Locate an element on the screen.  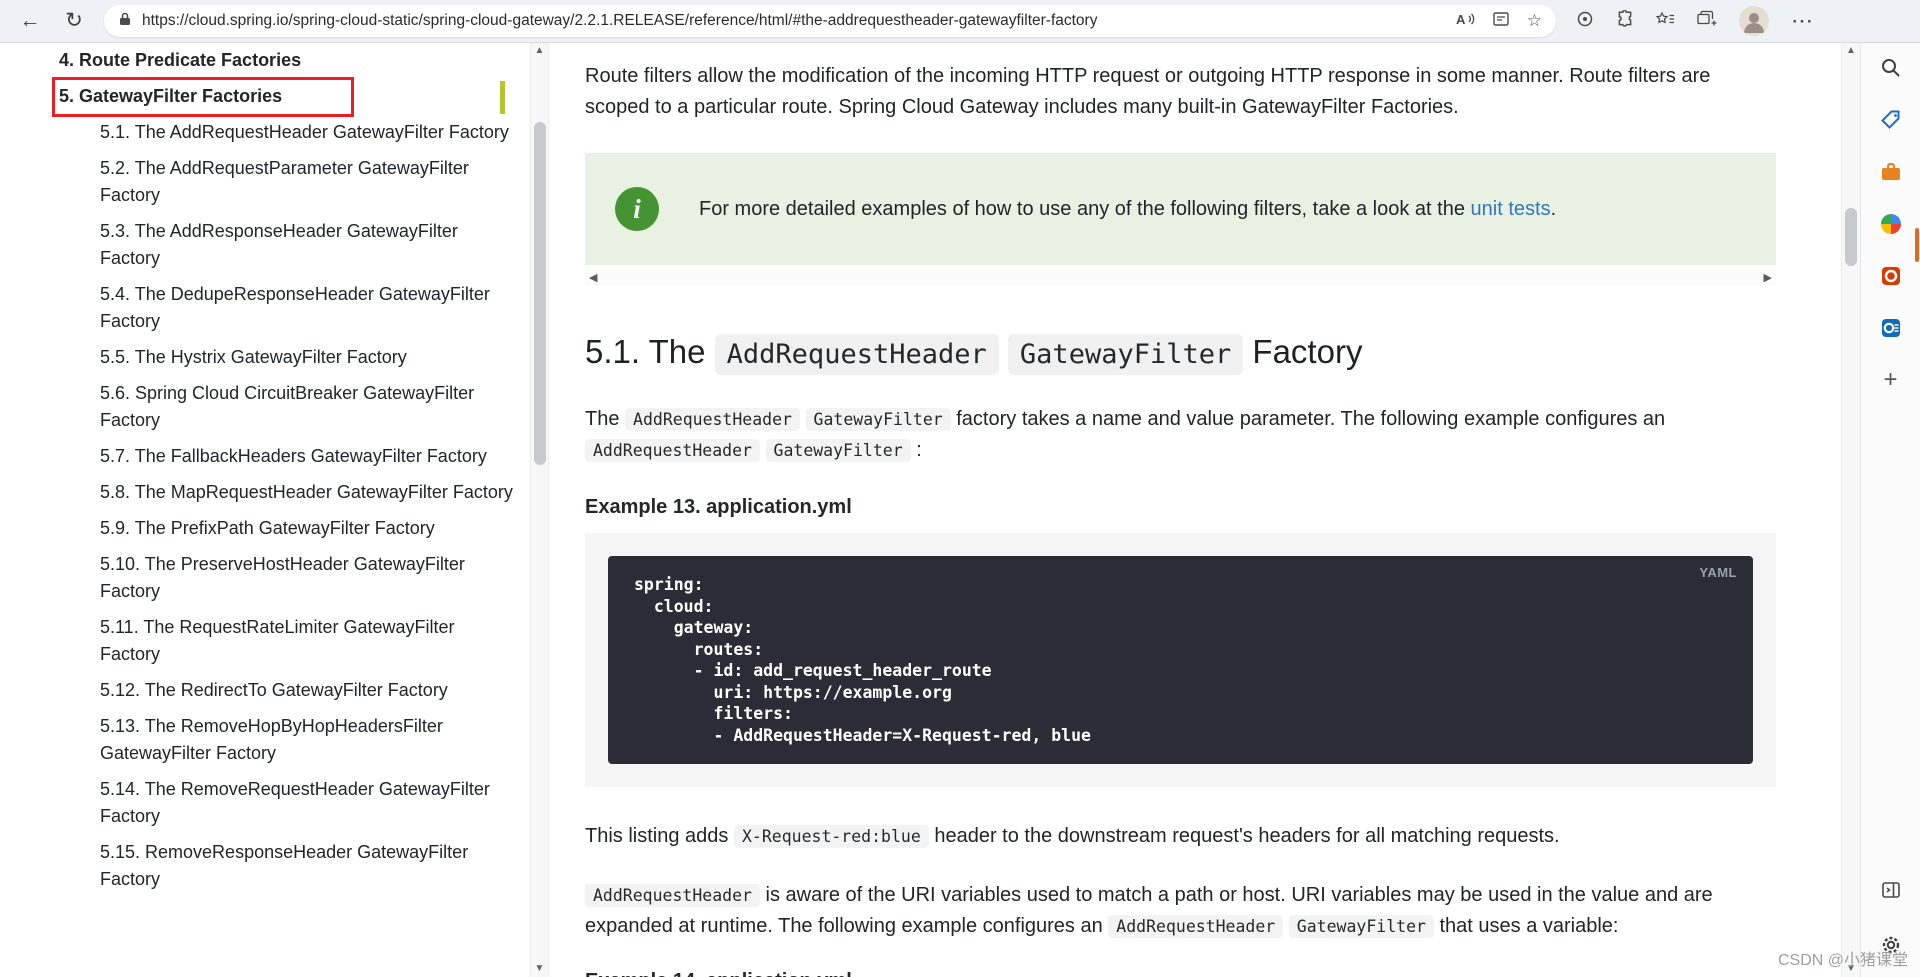
csdn-watermark: CSDN @小猪课堂 is located at coordinates (1843, 960).